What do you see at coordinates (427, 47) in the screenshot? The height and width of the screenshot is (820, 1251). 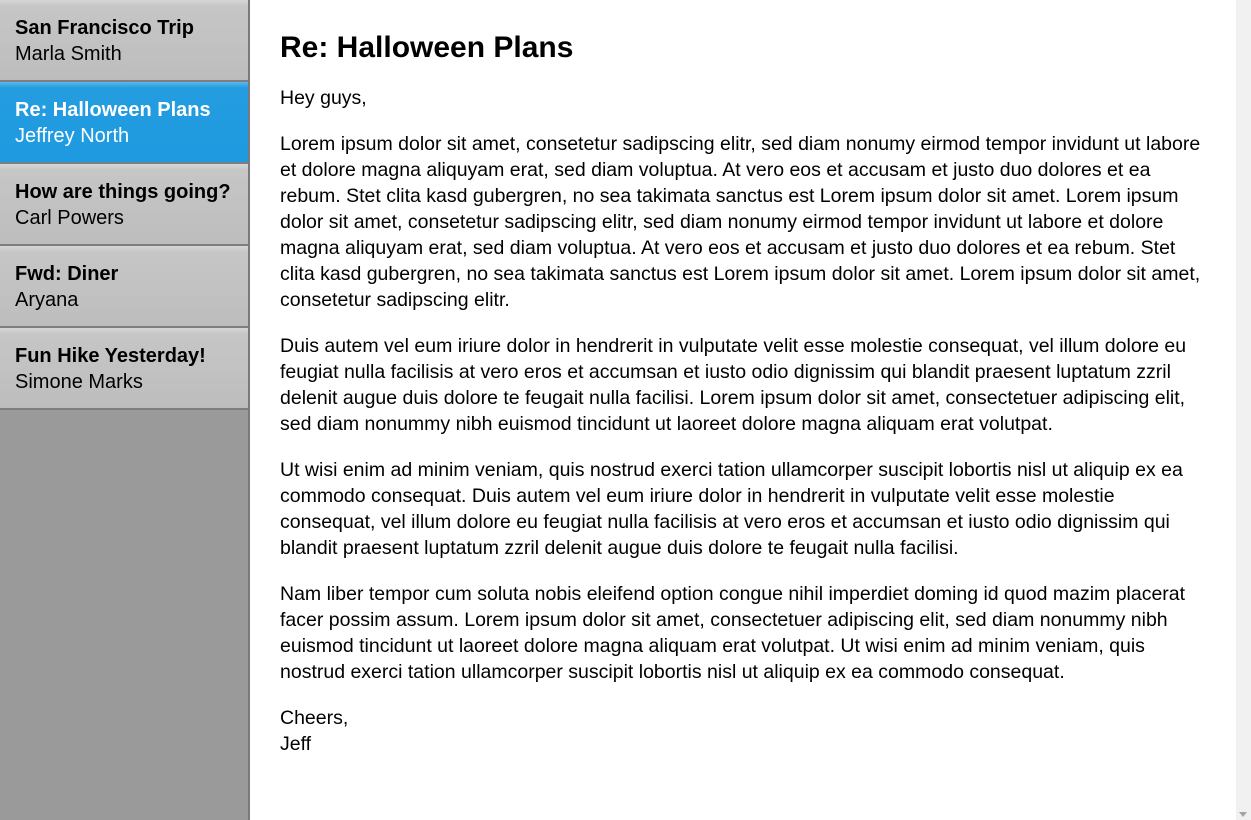 I see `email-title: Re: Halloween Plans` at bounding box center [427, 47].